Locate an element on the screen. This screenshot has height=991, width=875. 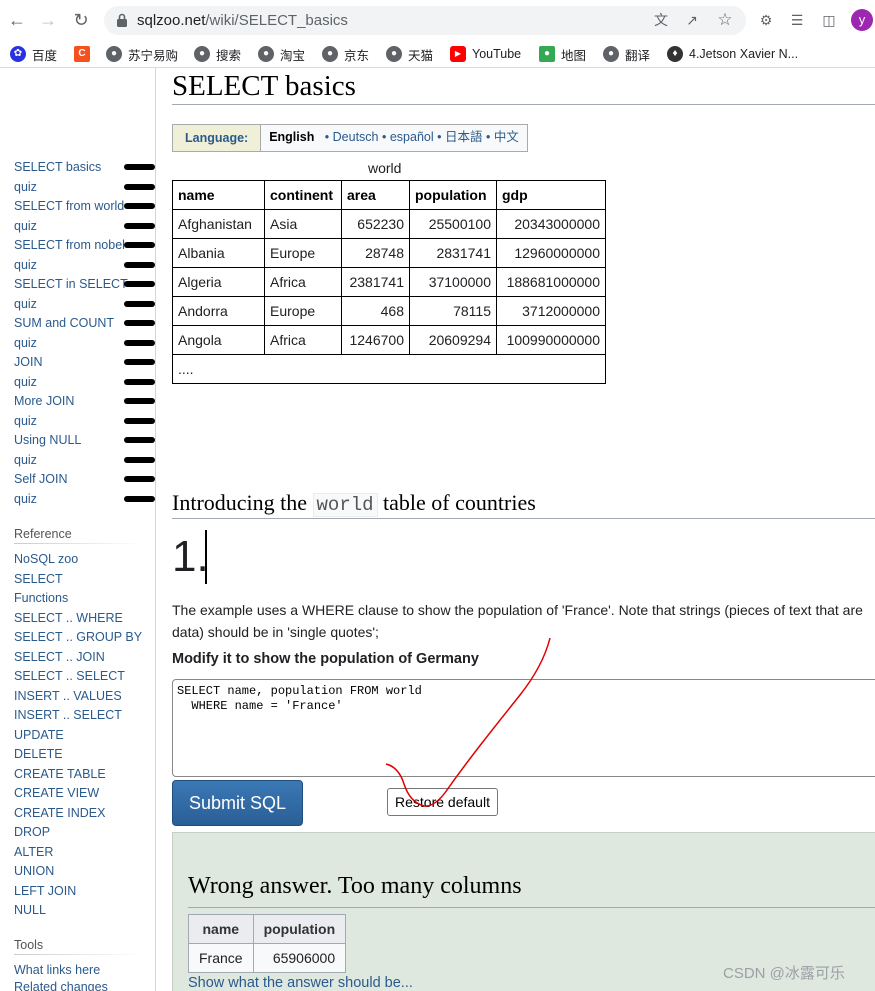
sidebar-link: INSERT .. SELECT is located at coordinates (68, 715).